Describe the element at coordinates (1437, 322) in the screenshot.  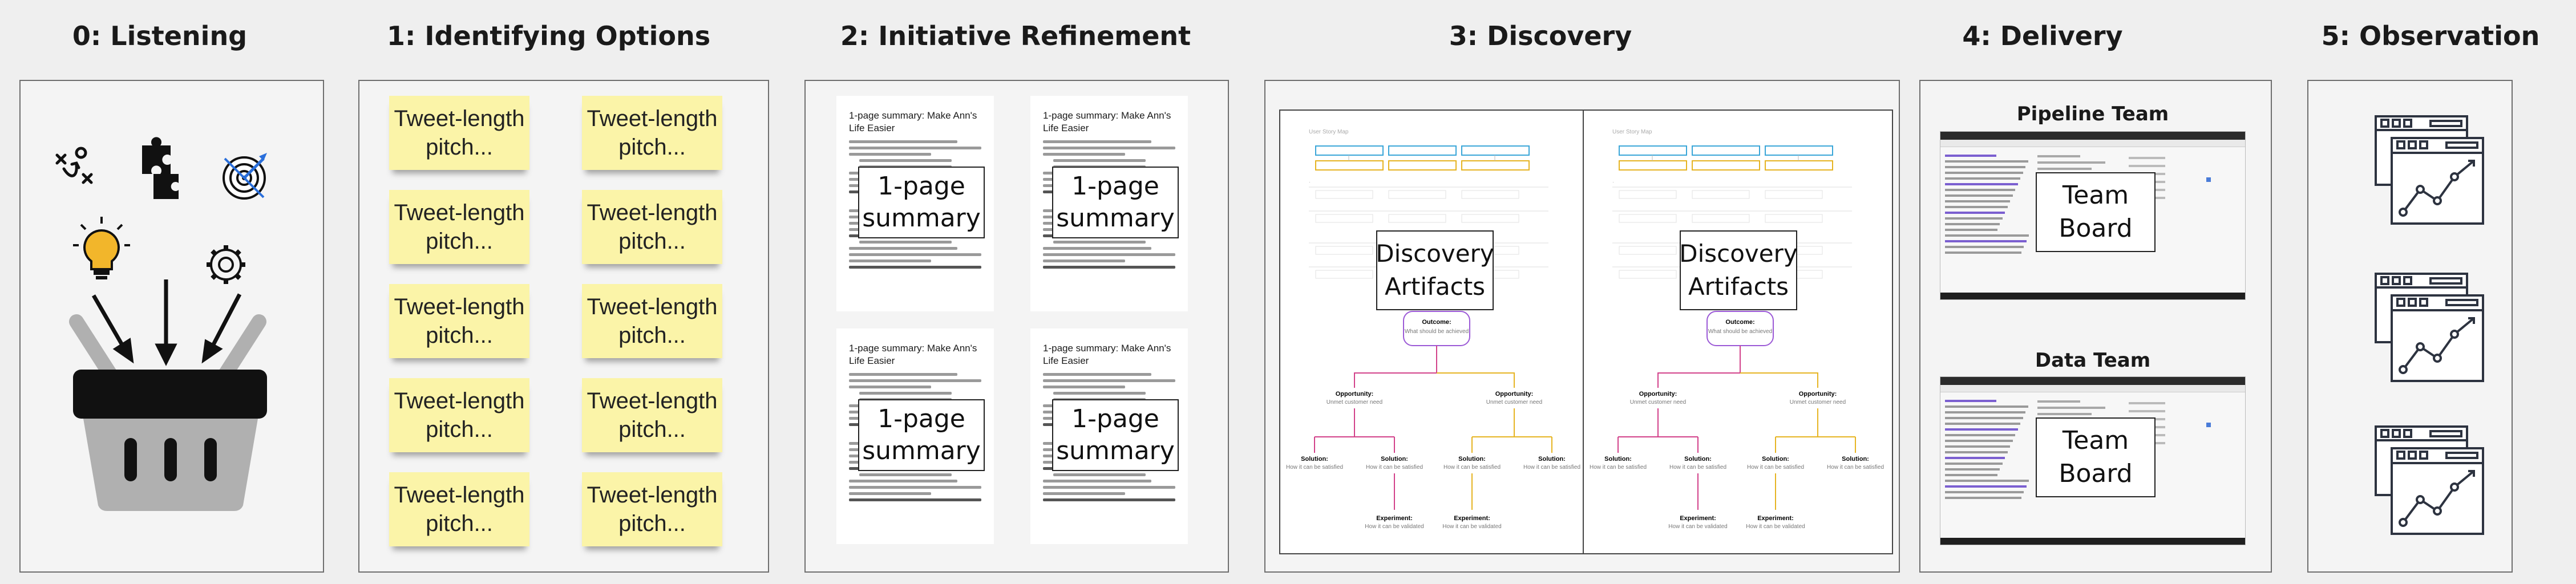
I see `outcome-title: Outcome:` at that location.